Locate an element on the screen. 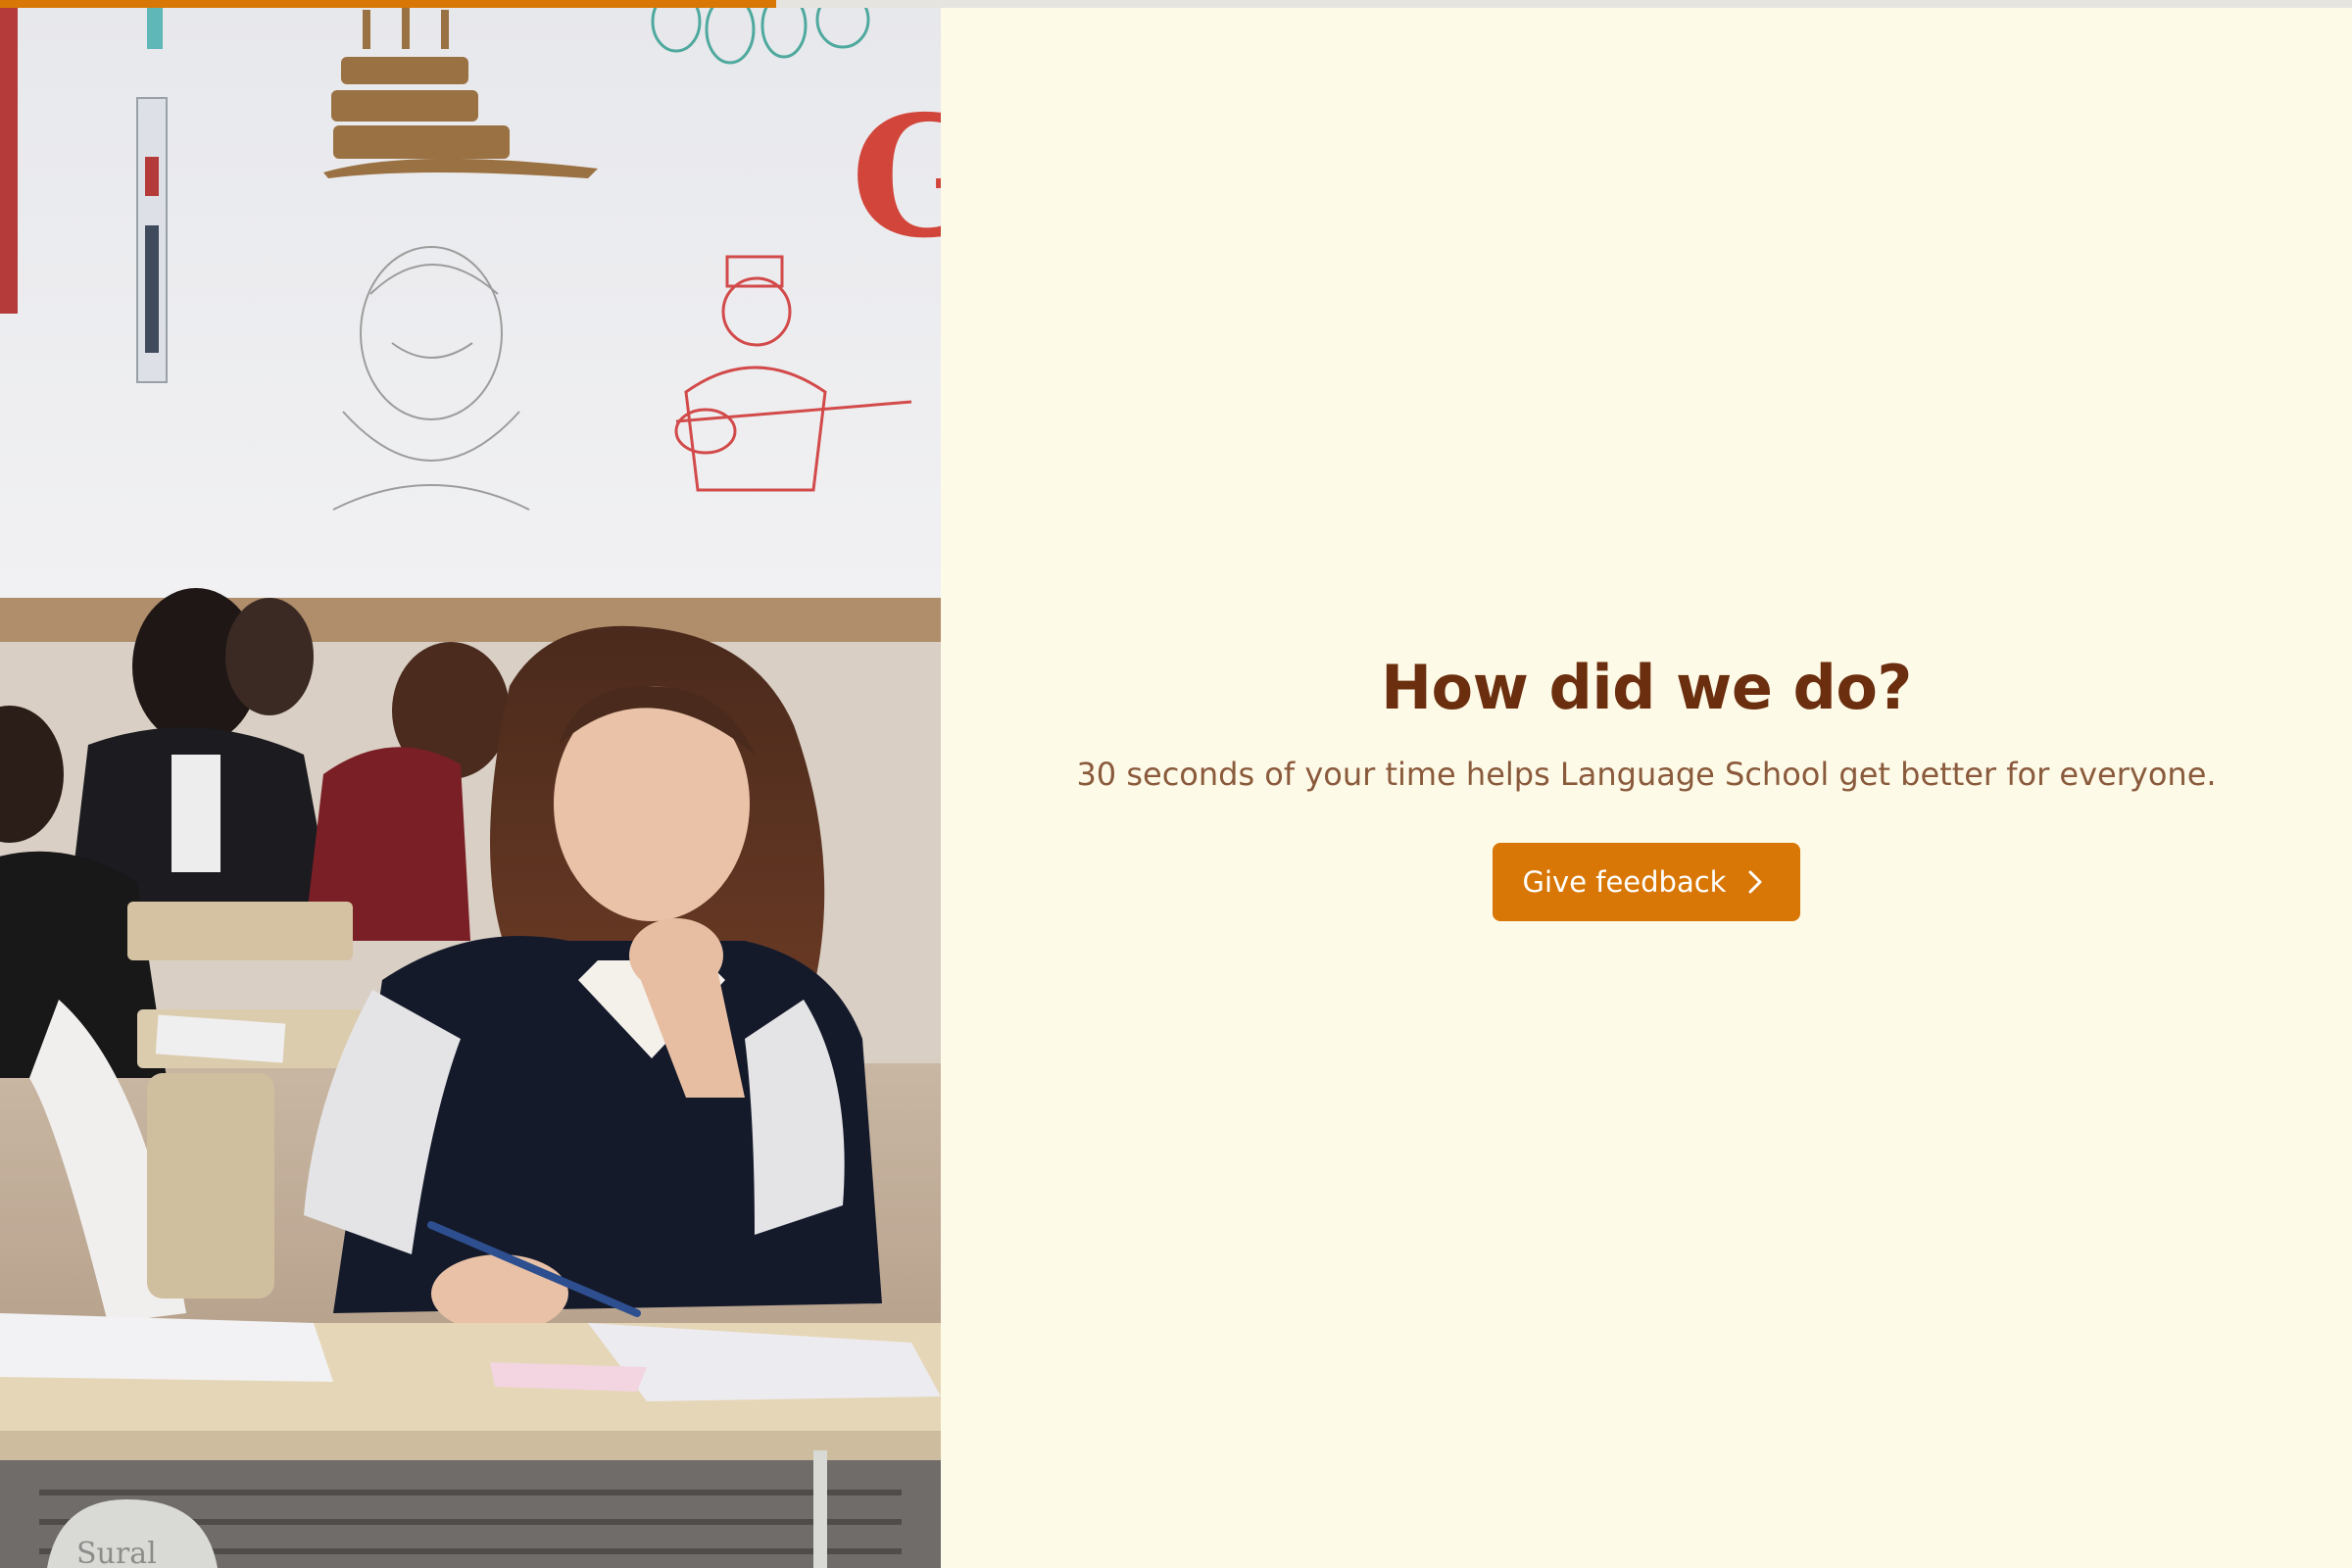 Image resolution: width=2352 pixels, height=1568 pixels. progress-bar-fill is located at coordinates (388, 4).